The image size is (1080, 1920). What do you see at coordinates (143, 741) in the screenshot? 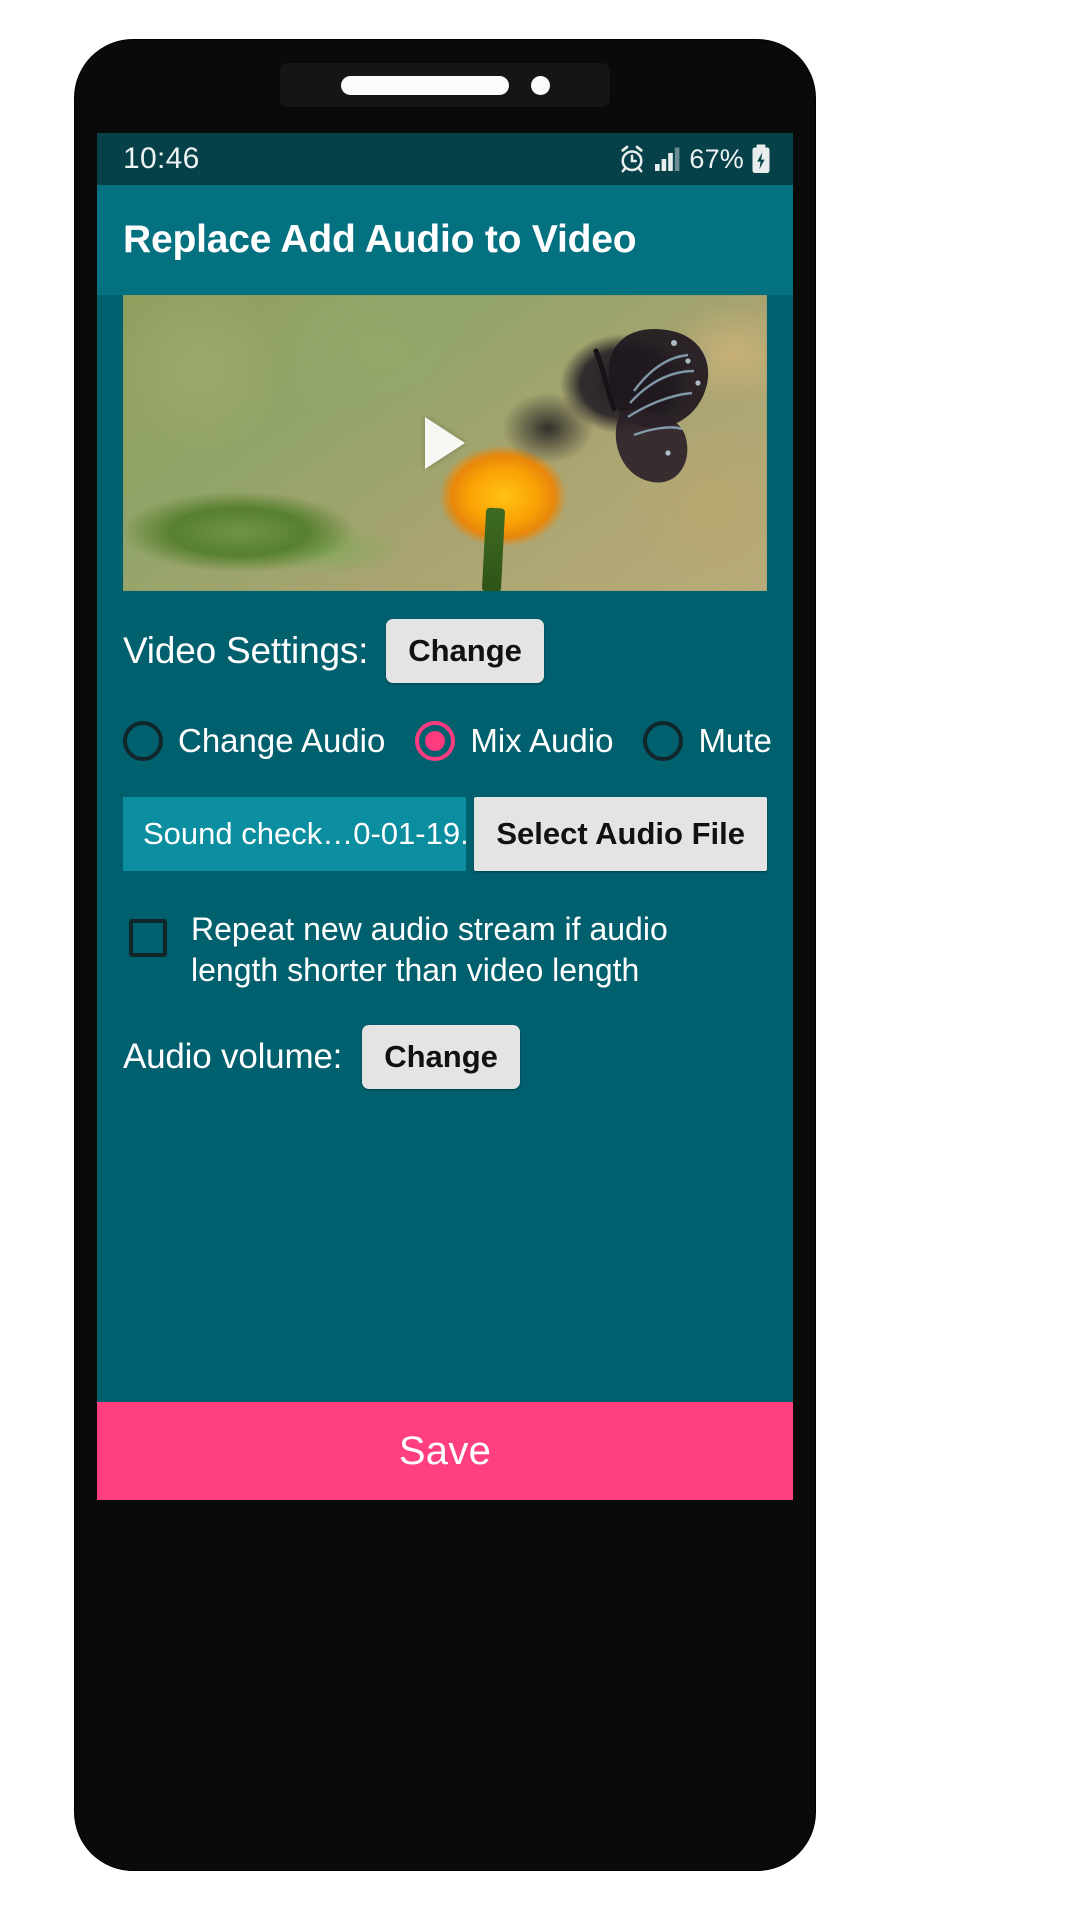
I see `radio-button-change-audio` at bounding box center [143, 741].